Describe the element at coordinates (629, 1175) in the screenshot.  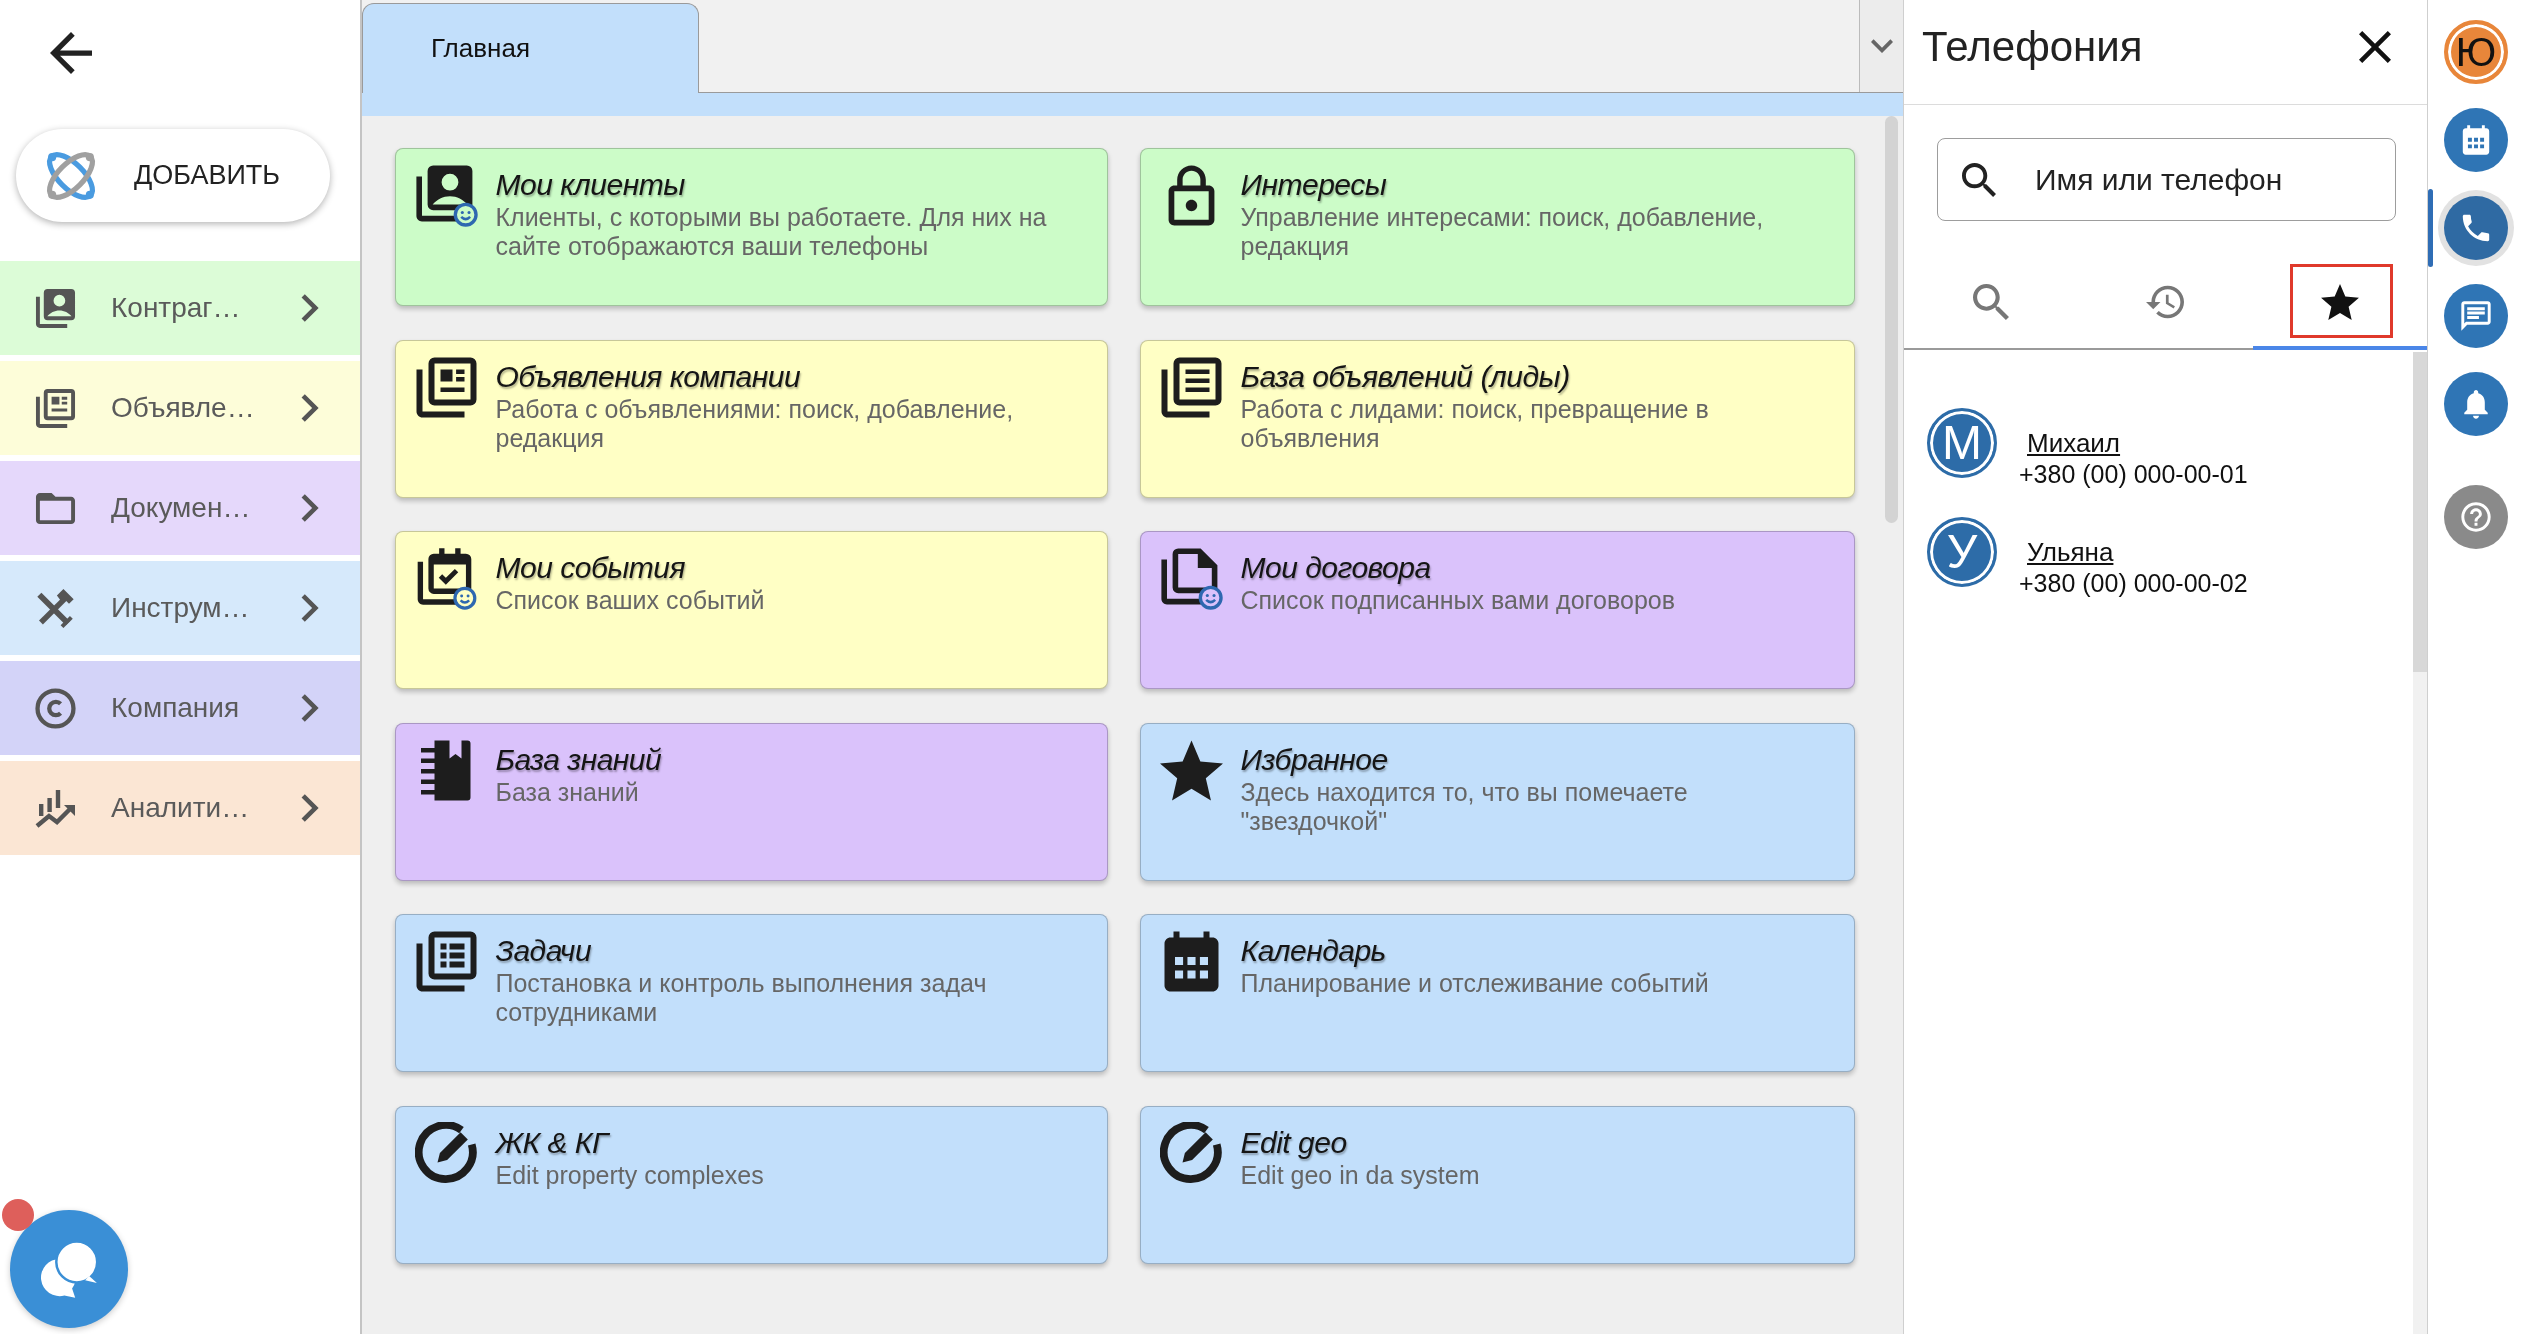
I see `card-description: Edit property complexes` at that location.